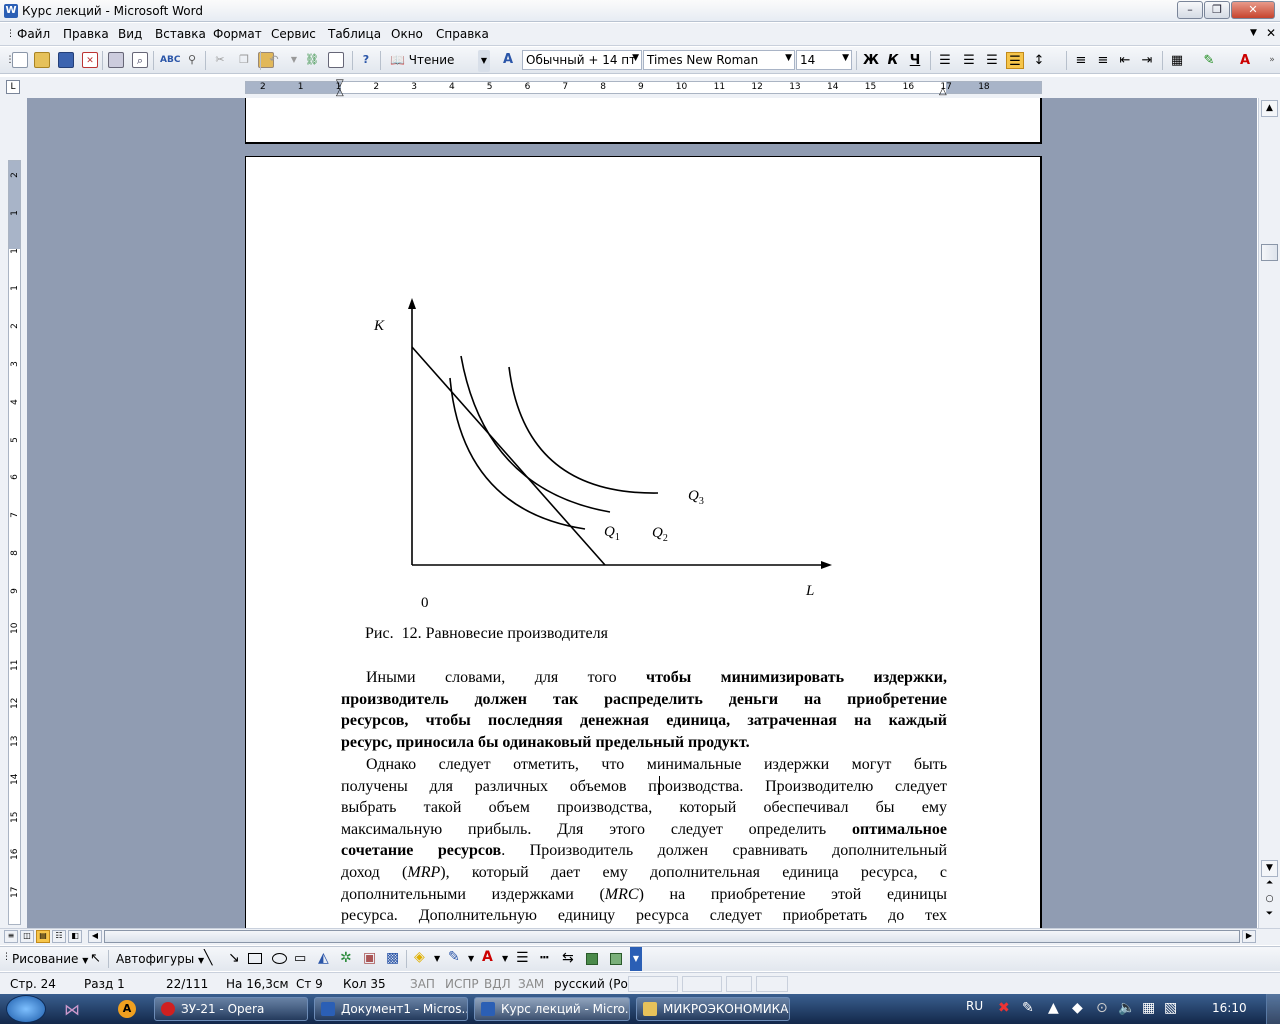  What do you see at coordinates (484, 61) in the screenshot?
I see `toolbar-options-icon: ▼` at bounding box center [484, 61].